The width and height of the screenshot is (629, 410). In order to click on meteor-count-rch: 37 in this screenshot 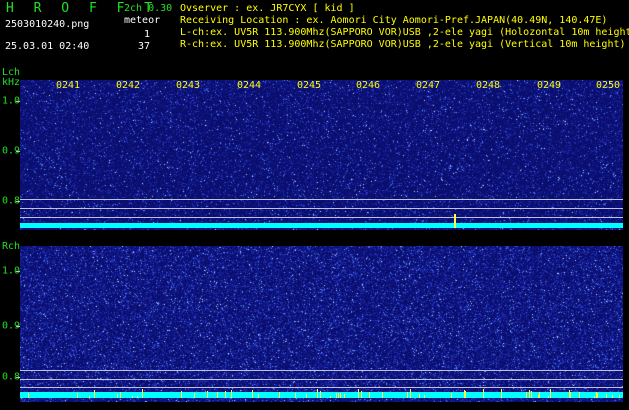, I will do `click(143, 46)`.